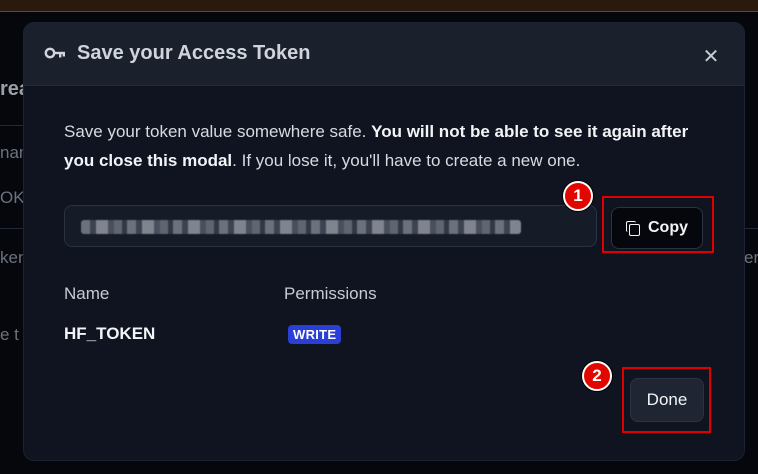 This screenshot has width=758, height=474. Describe the element at coordinates (384, 54) in the screenshot. I see `modal-header: Save your Access Token ✕` at that location.